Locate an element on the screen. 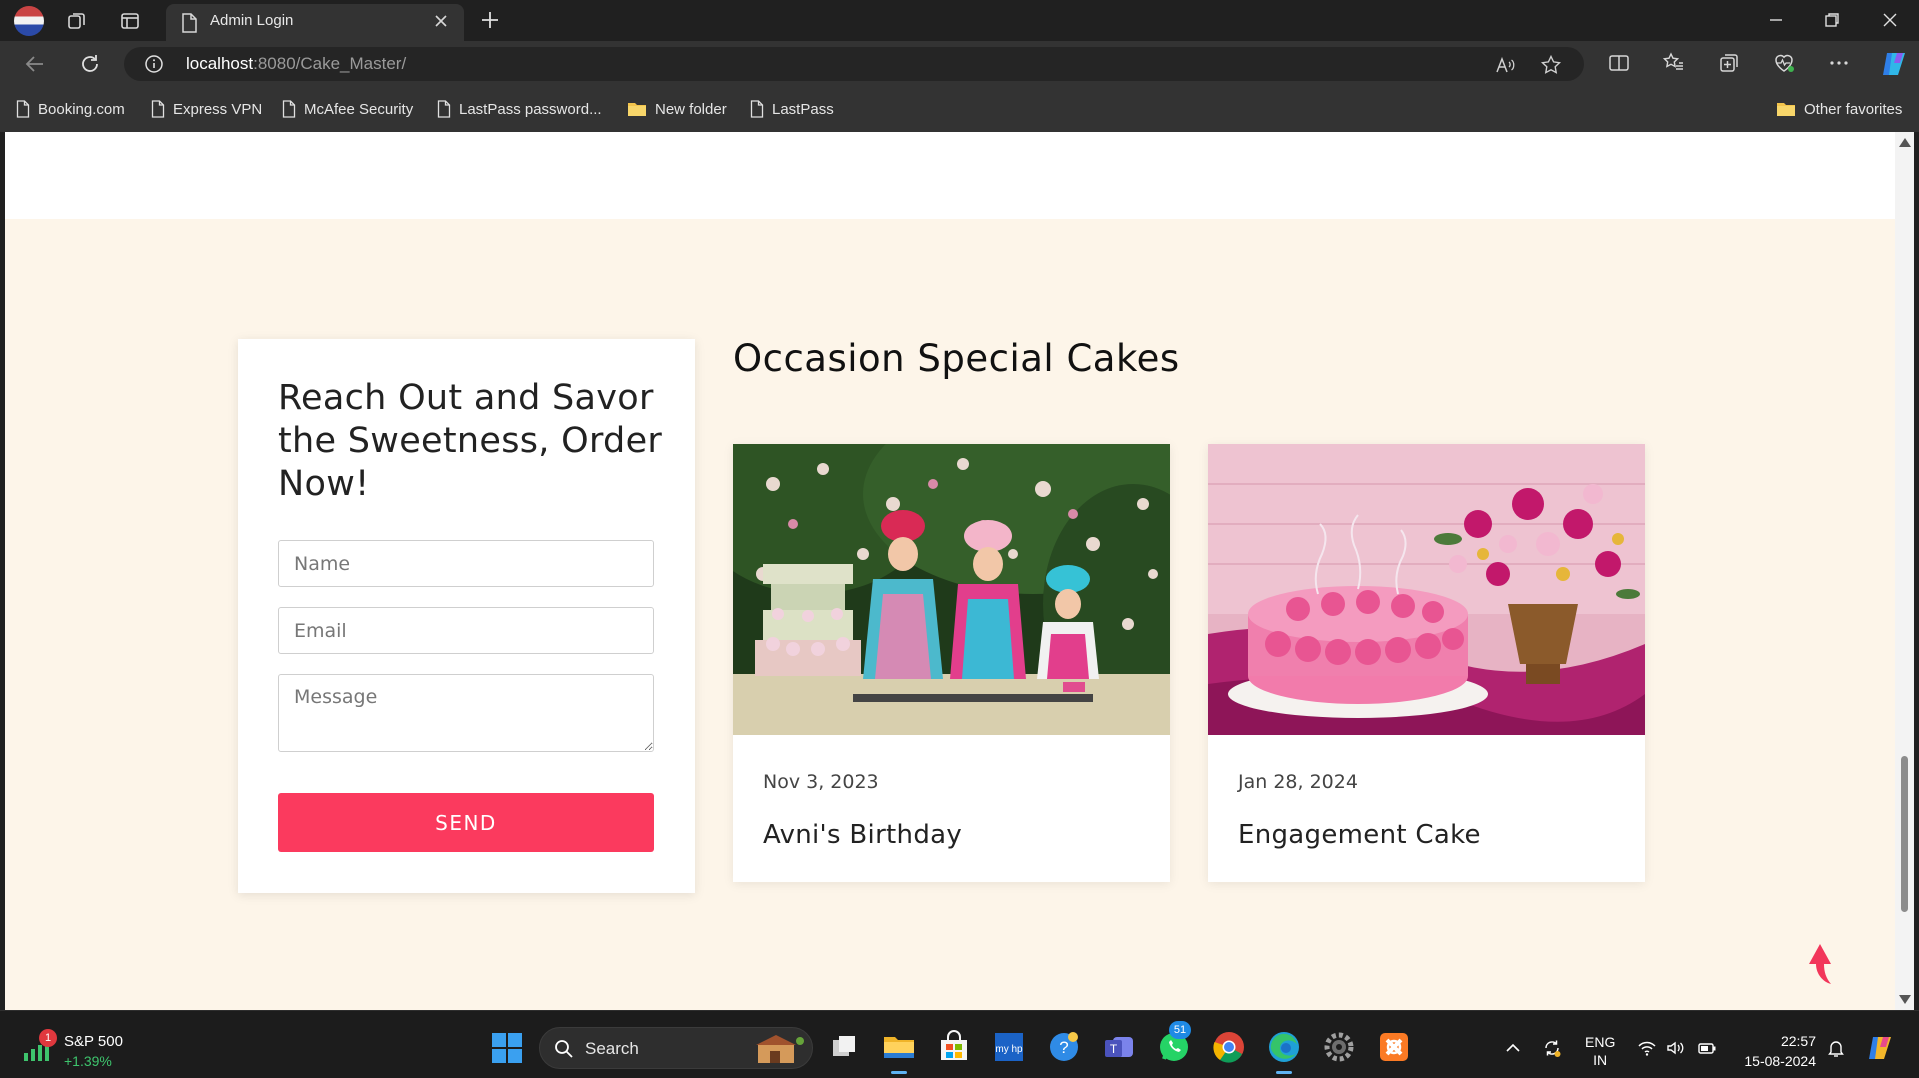 The height and width of the screenshot is (1078, 1919). site-info-icon is located at coordinates (154, 64).